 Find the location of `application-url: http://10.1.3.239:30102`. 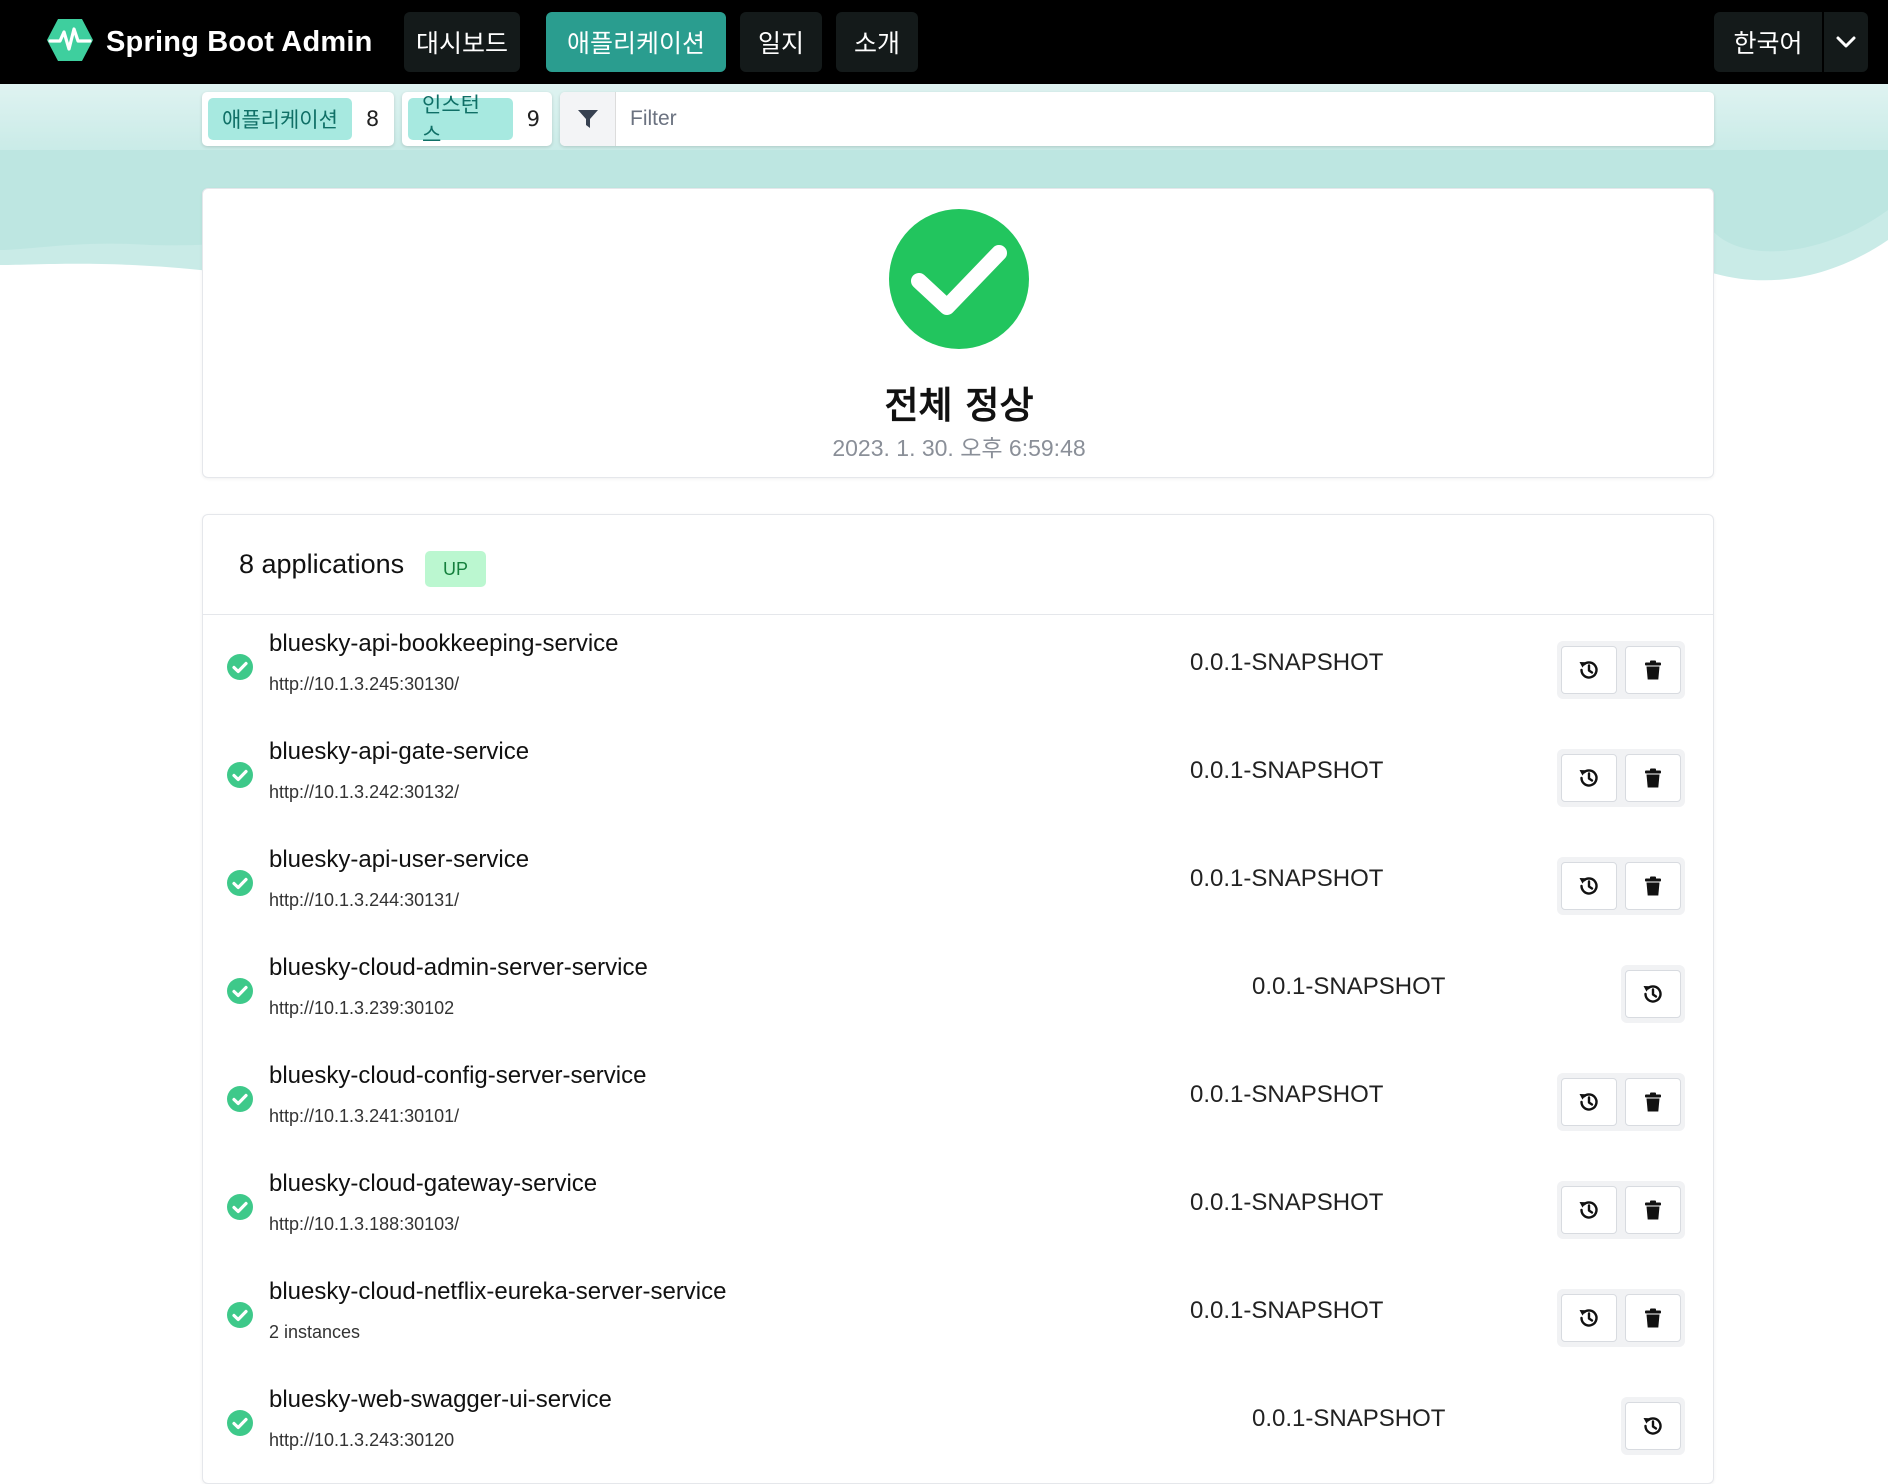

application-url: http://10.1.3.239:30102 is located at coordinates (362, 1008).